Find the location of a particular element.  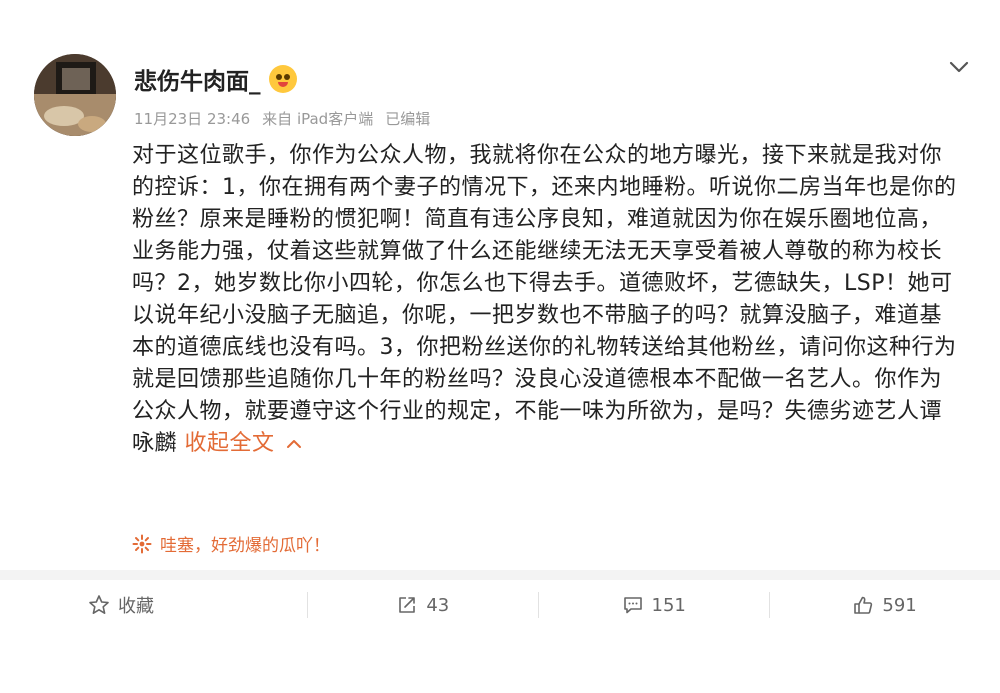

comment-icon is located at coordinates (632, 605).